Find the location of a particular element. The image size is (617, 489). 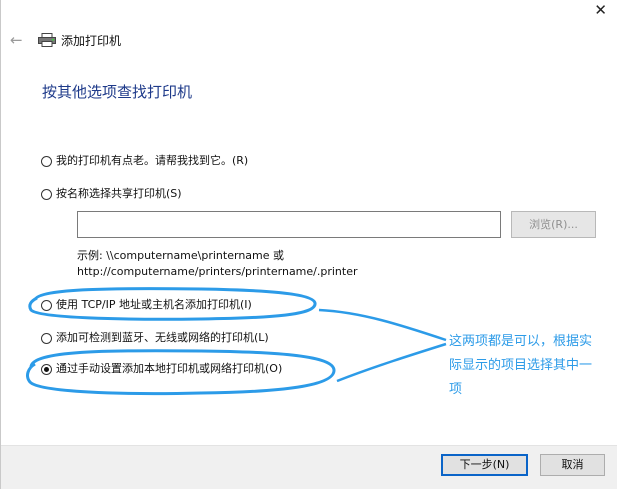

annotation-note: 这两项都是可以，根据实际显示的项目选择其中一项 is located at coordinates (521, 365).